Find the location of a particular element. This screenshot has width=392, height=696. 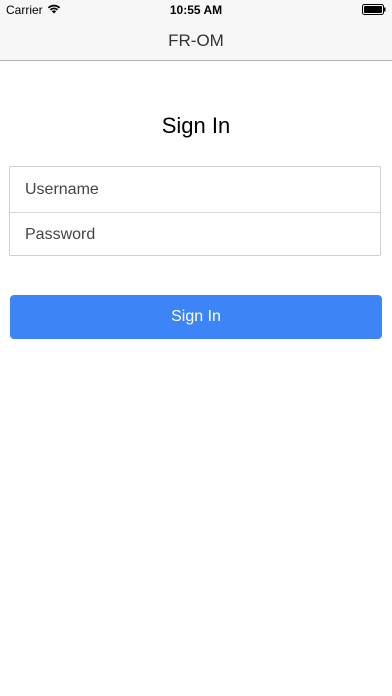

nav-title: FR-OM is located at coordinates (196, 40).